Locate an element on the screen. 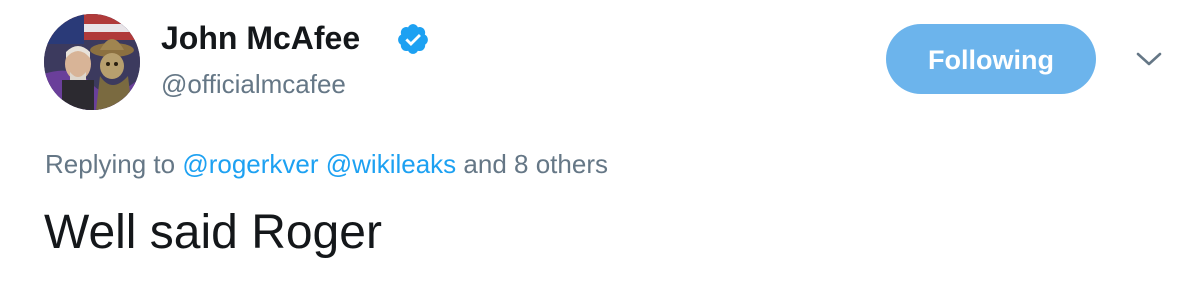 The height and width of the screenshot is (282, 1204). user-handle: @officialmcafee is located at coordinates (253, 84).